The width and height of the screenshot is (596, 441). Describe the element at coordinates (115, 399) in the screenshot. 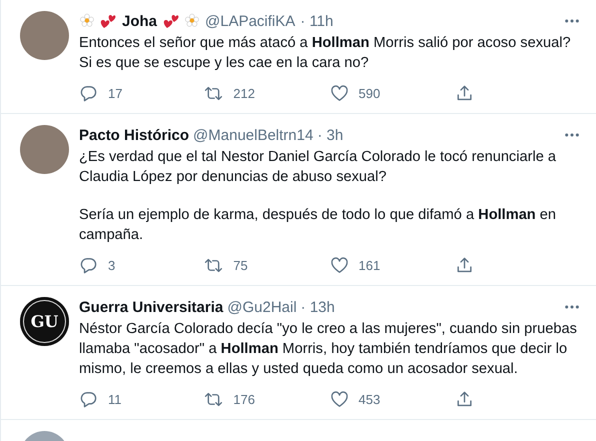

I see `reply-count: 11` at that location.